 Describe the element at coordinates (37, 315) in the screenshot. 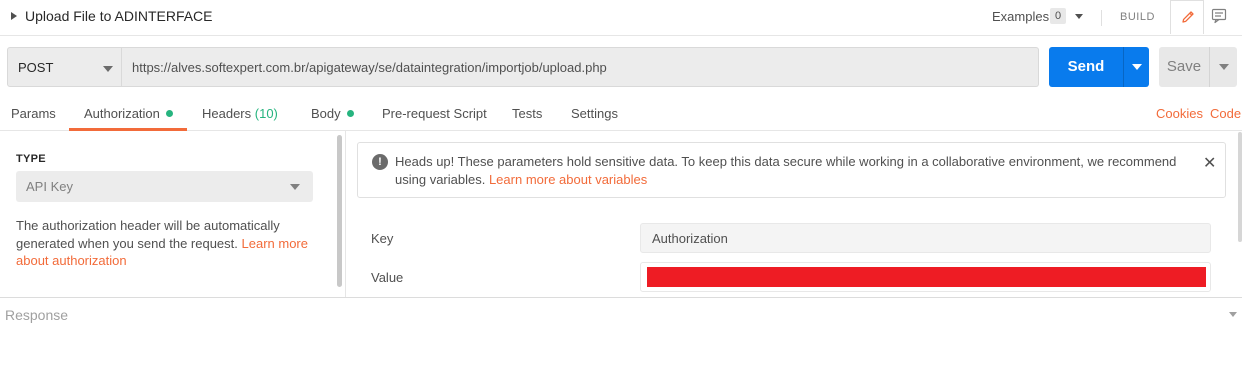

I see `response-title: Response` at that location.